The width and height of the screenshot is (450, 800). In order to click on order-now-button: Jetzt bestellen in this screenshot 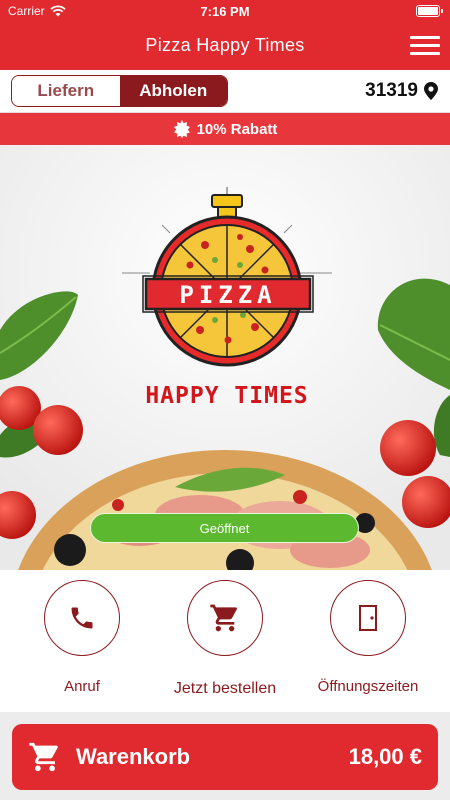, I will do `click(225, 639)`.